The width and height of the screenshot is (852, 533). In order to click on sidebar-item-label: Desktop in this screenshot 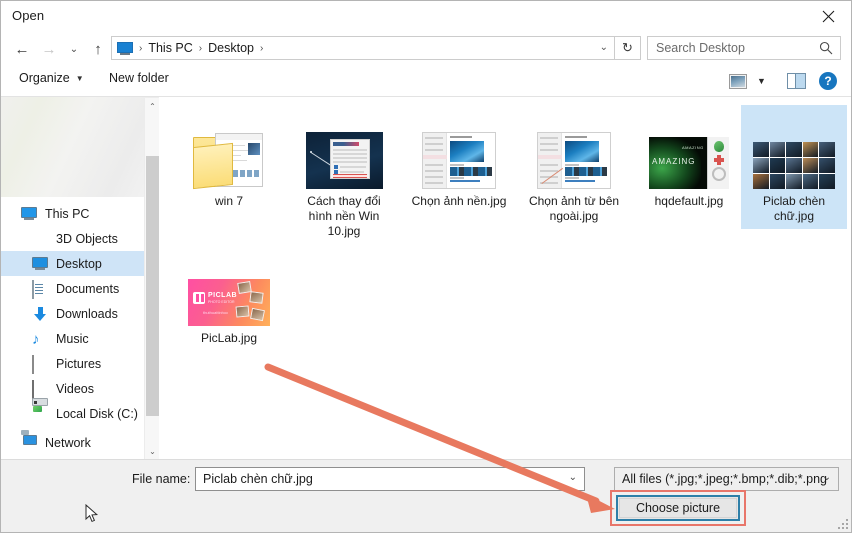, I will do `click(79, 263)`.